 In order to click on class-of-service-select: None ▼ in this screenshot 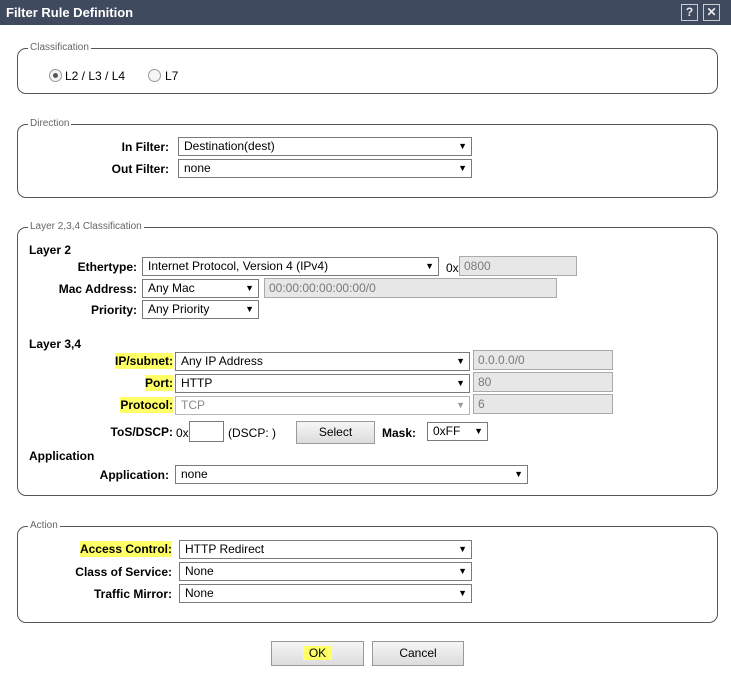, I will do `click(325, 571)`.